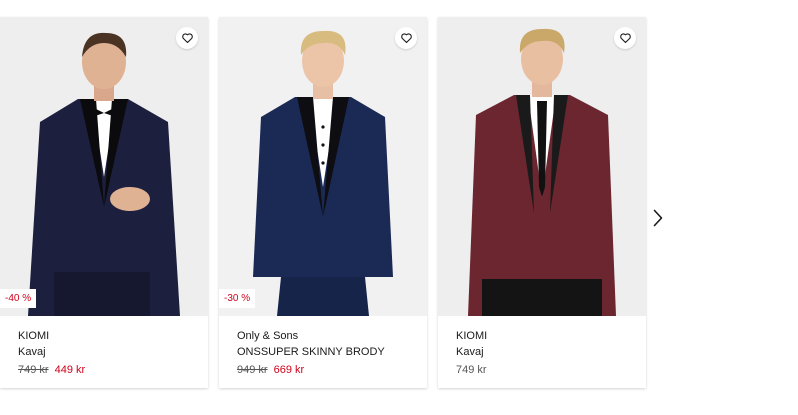 The width and height of the screenshot is (798, 415). I want to click on product-name: ONSSUPER SKINNY BRODY, so click(311, 352).